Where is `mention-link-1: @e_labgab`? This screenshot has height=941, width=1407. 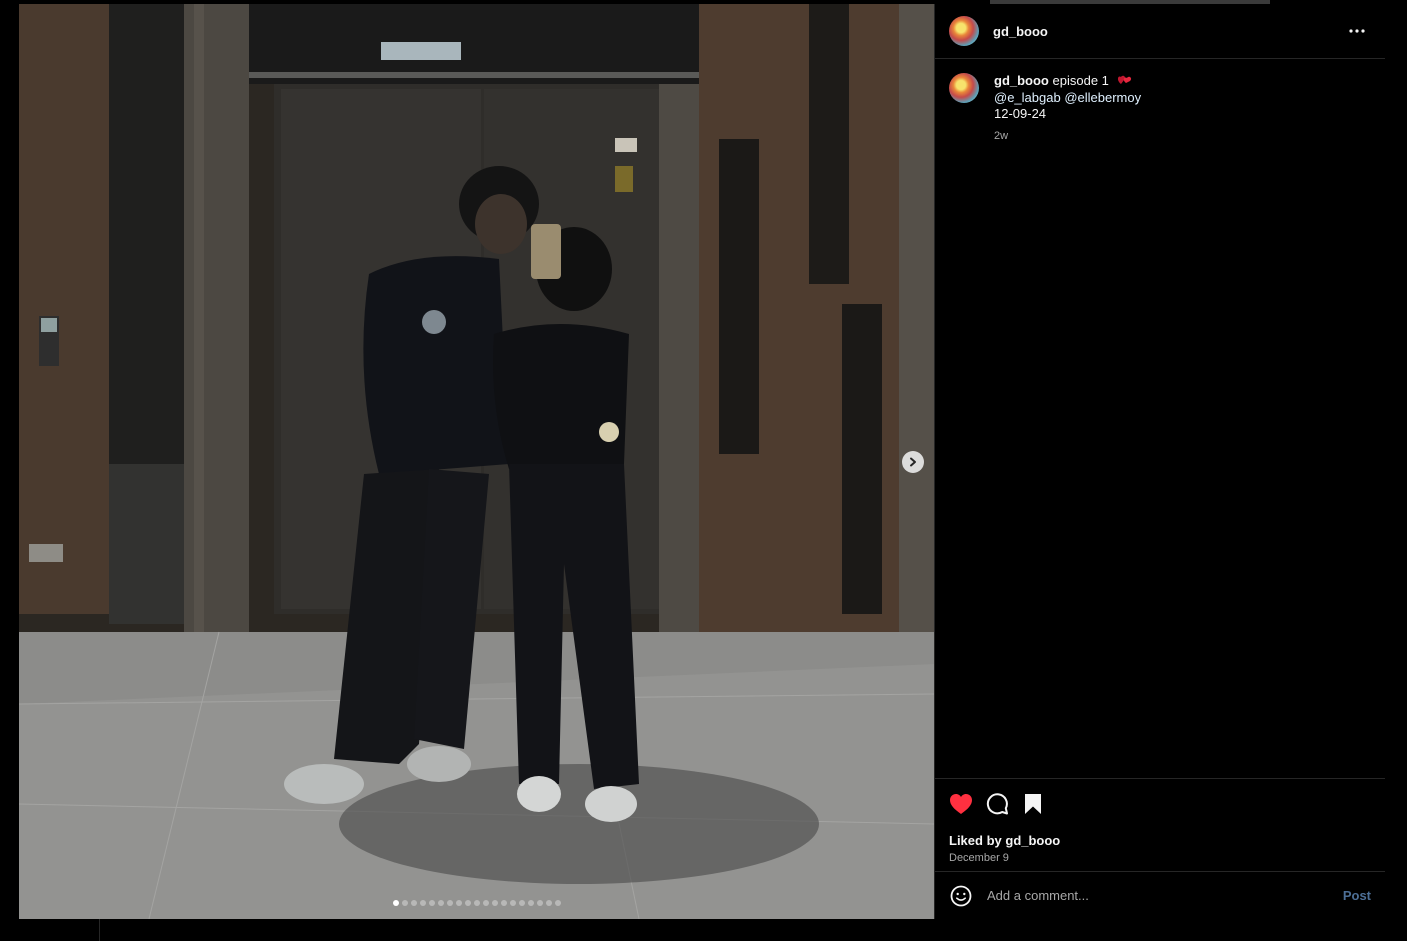
mention-link-1: @e_labgab is located at coordinates (1027, 97).